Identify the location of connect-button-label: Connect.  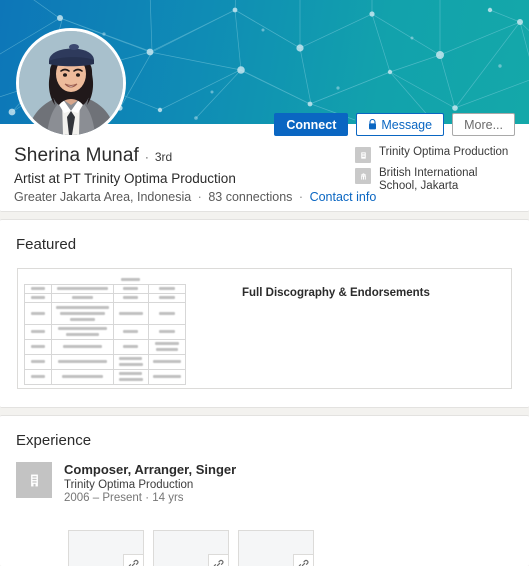
(311, 124).